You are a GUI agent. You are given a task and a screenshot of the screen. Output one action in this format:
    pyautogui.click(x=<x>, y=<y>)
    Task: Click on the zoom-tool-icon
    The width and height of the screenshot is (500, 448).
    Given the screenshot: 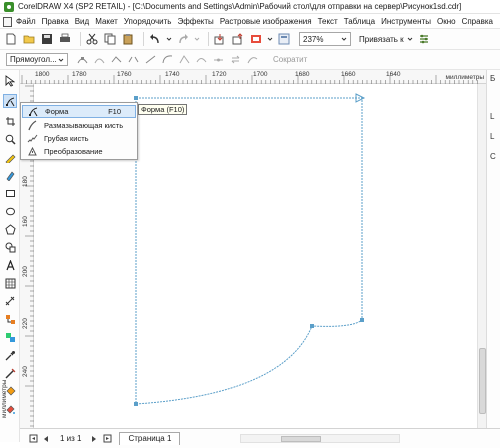 What is the action you would take?
    pyautogui.click(x=10, y=139)
    